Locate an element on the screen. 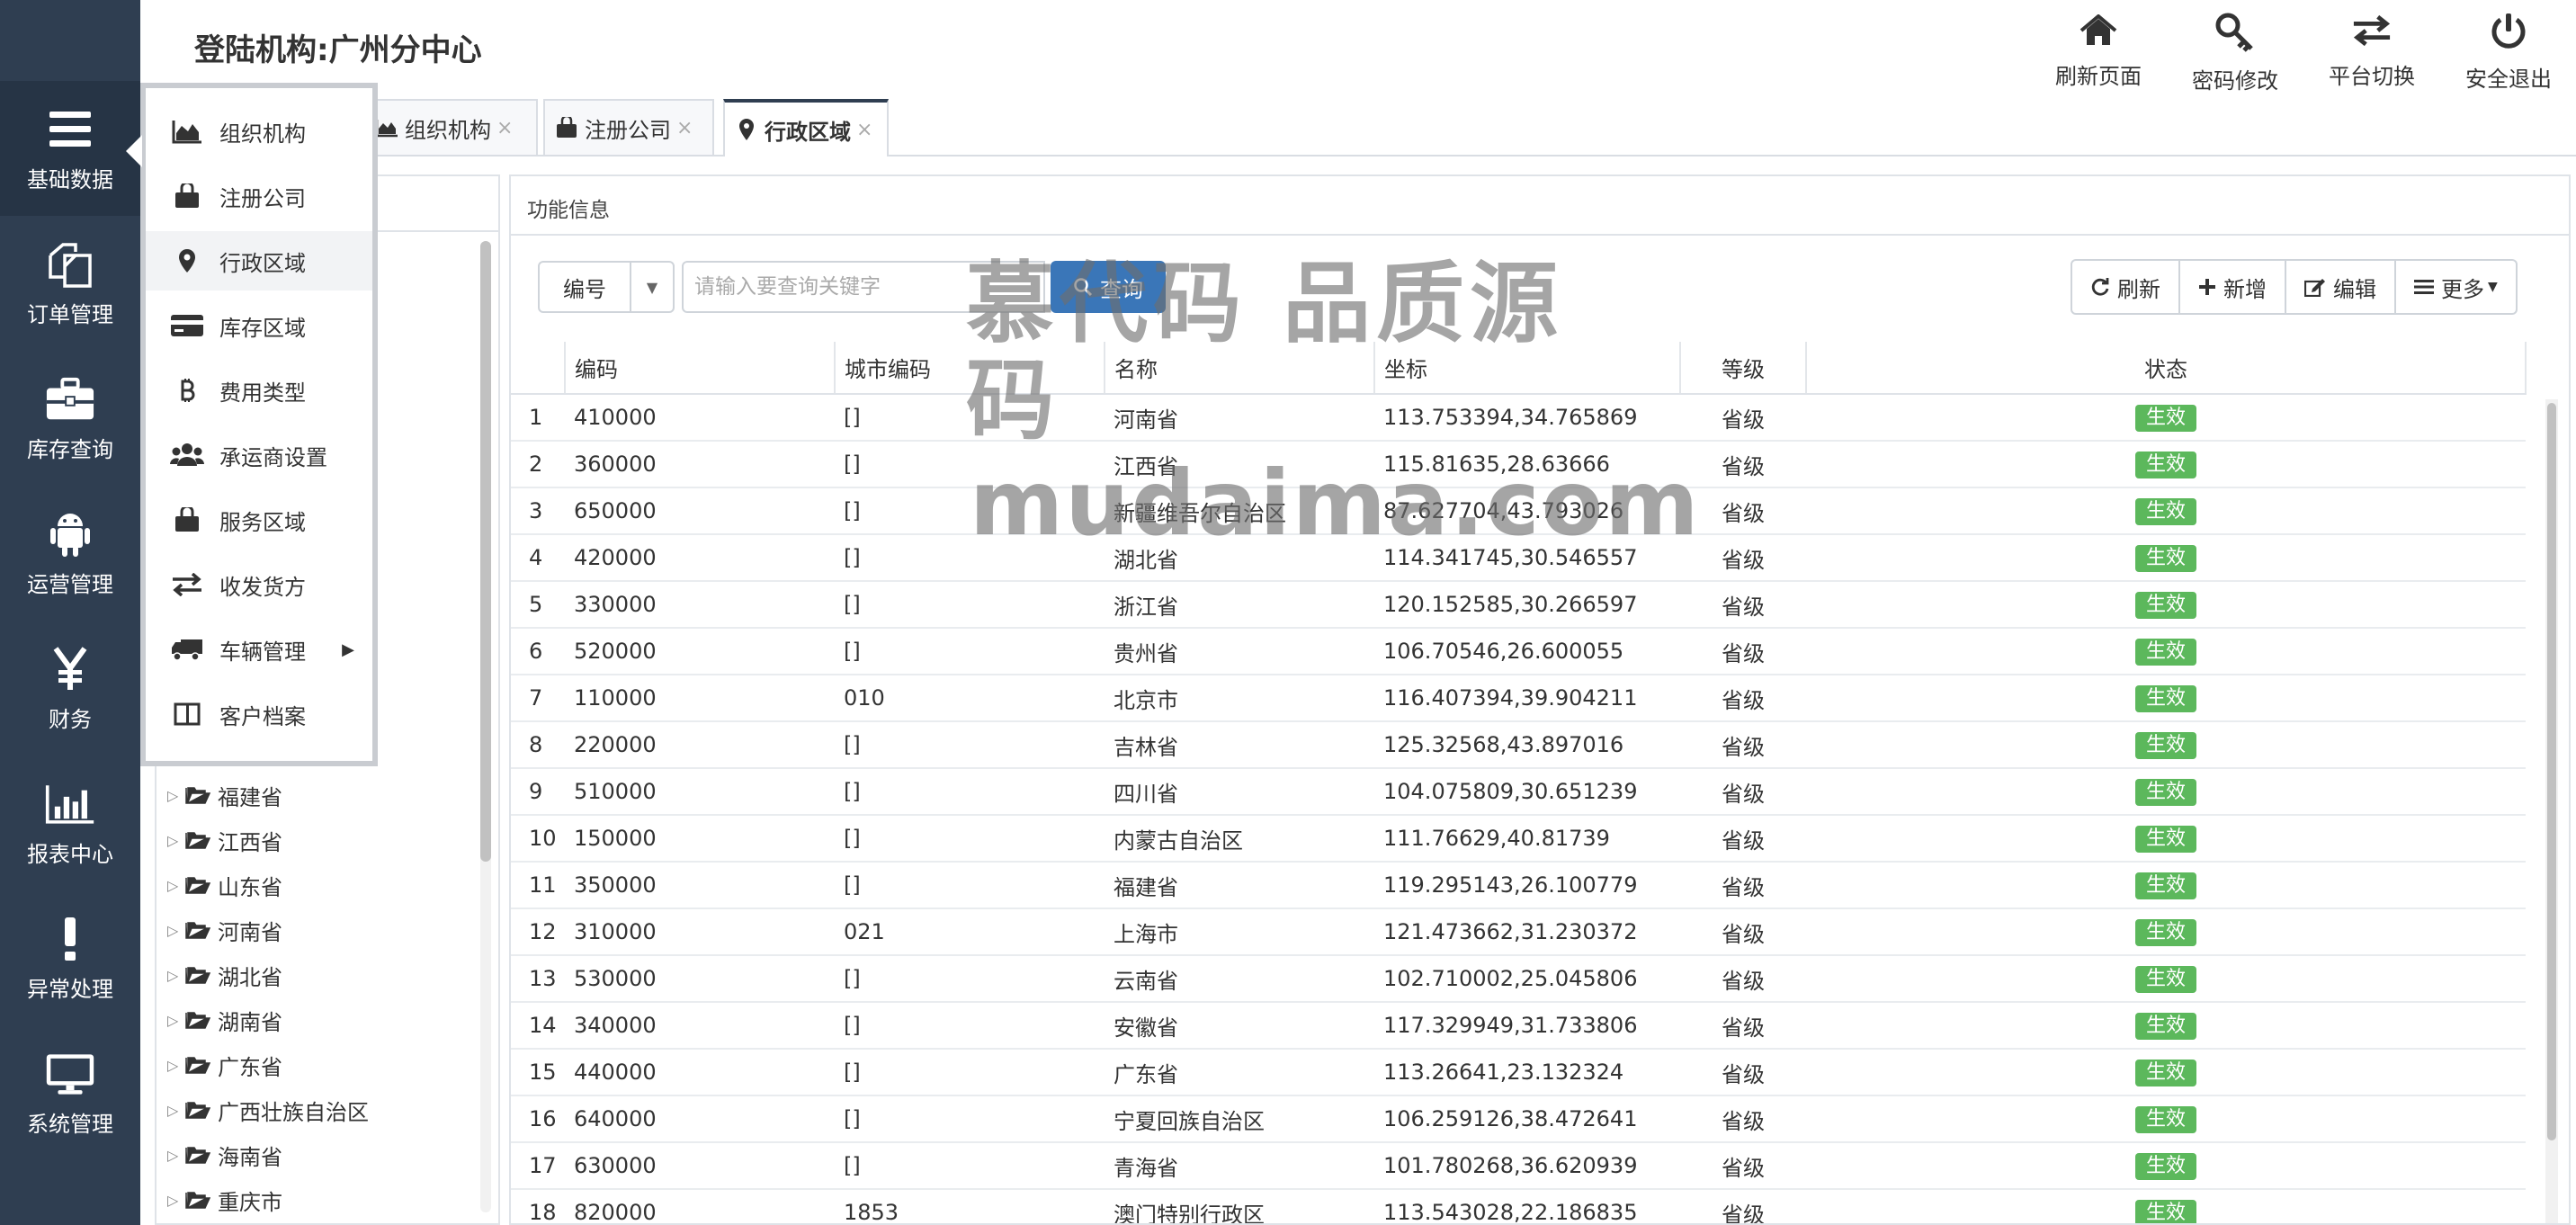 The image size is (2576, 1225). add-button: 新增 is located at coordinates (2233, 287).